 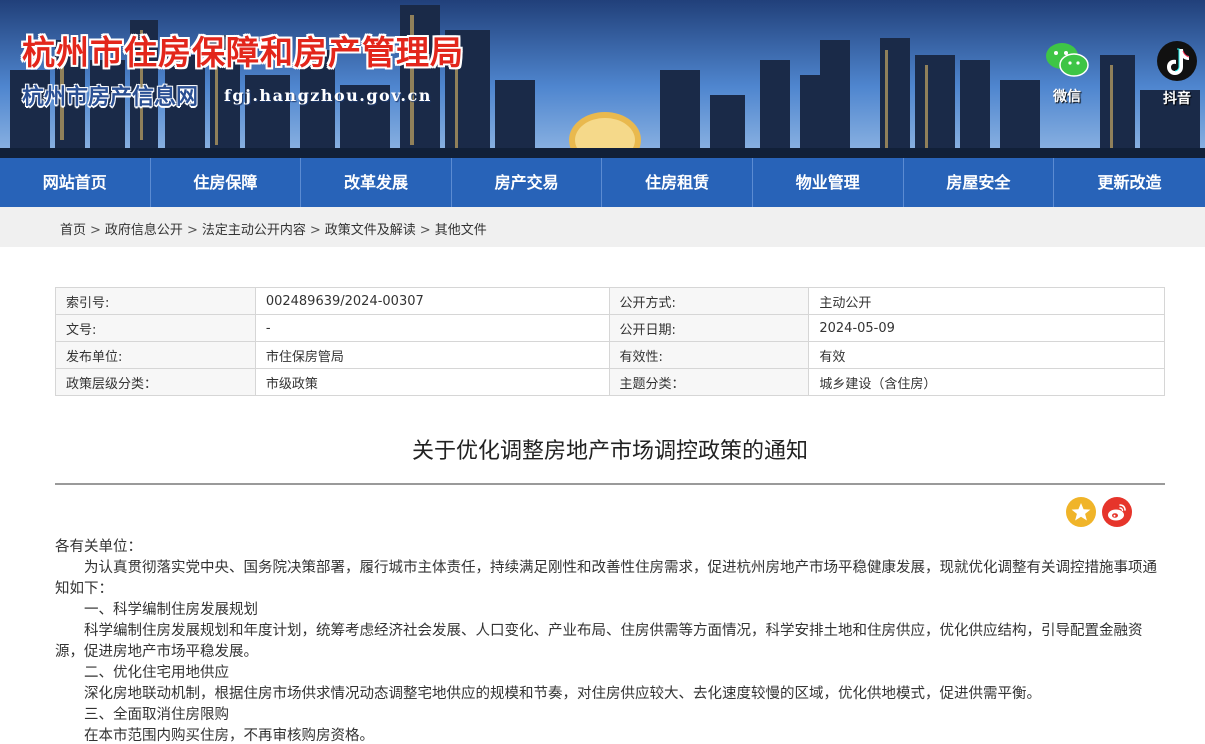 What do you see at coordinates (828, 182) in the screenshot?
I see `nav-item-property-management: 物业管理` at bounding box center [828, 182].